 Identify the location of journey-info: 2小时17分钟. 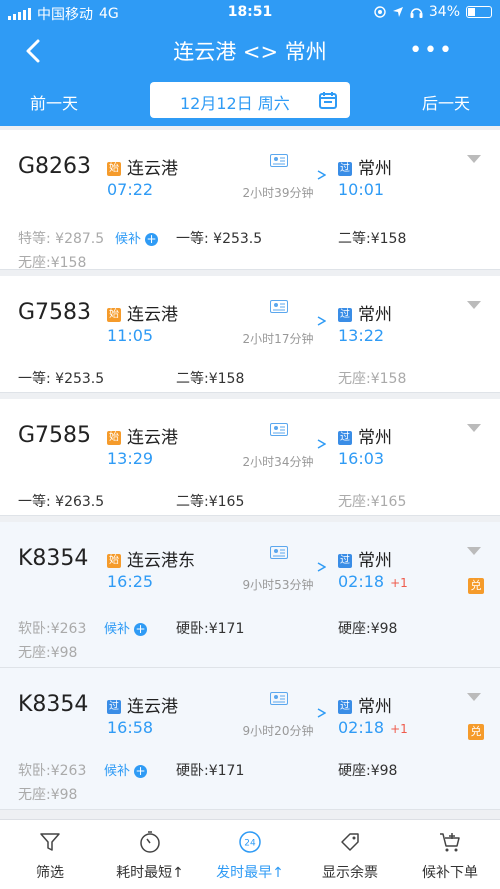
(278, 321).